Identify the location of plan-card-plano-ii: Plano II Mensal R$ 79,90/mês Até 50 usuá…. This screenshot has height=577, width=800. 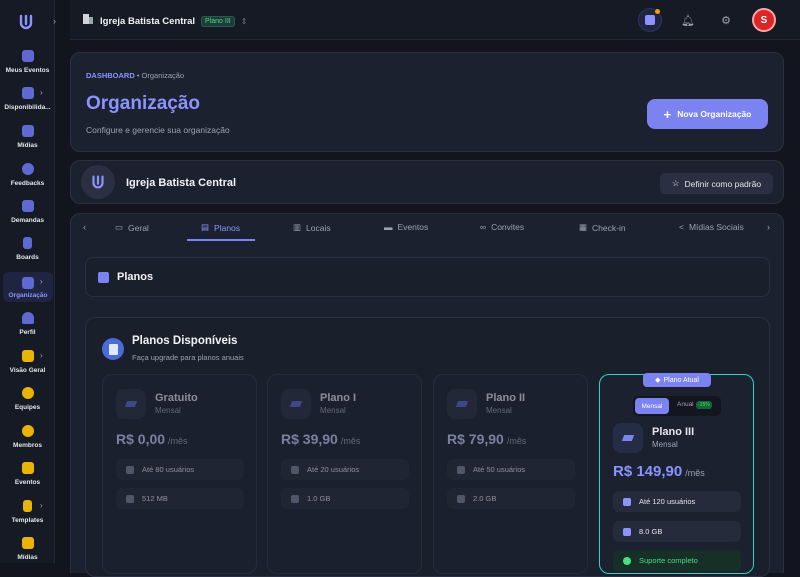
(510, 474).